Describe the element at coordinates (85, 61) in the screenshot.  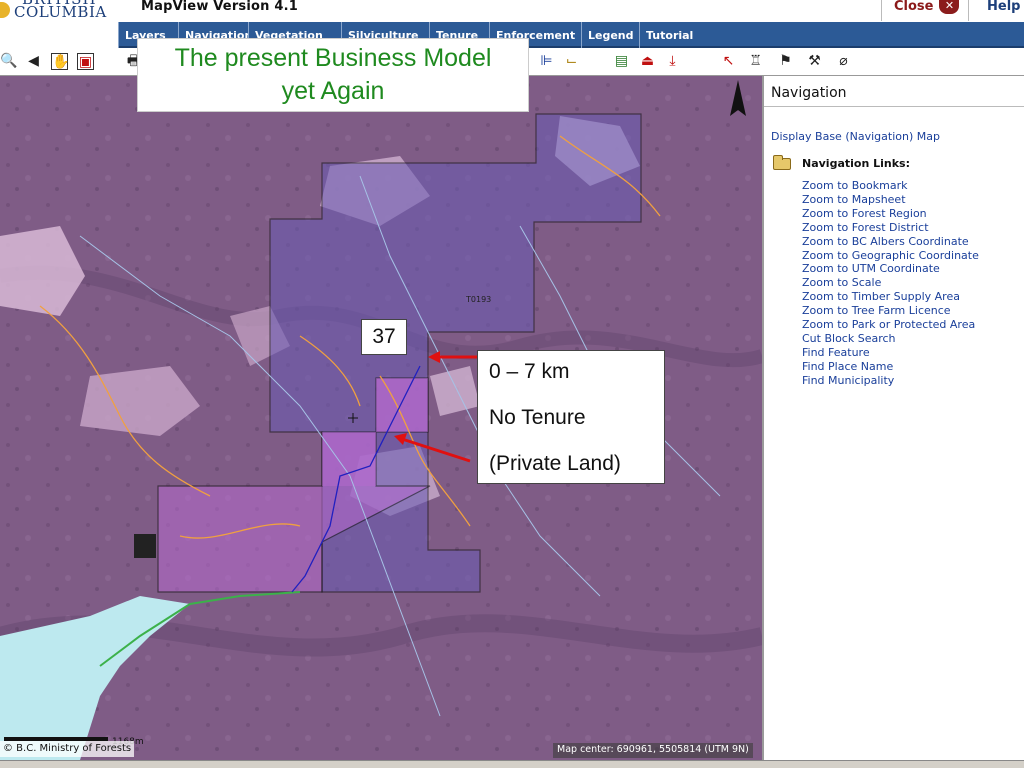
I see `full-extent-icon: ▣` at that location.